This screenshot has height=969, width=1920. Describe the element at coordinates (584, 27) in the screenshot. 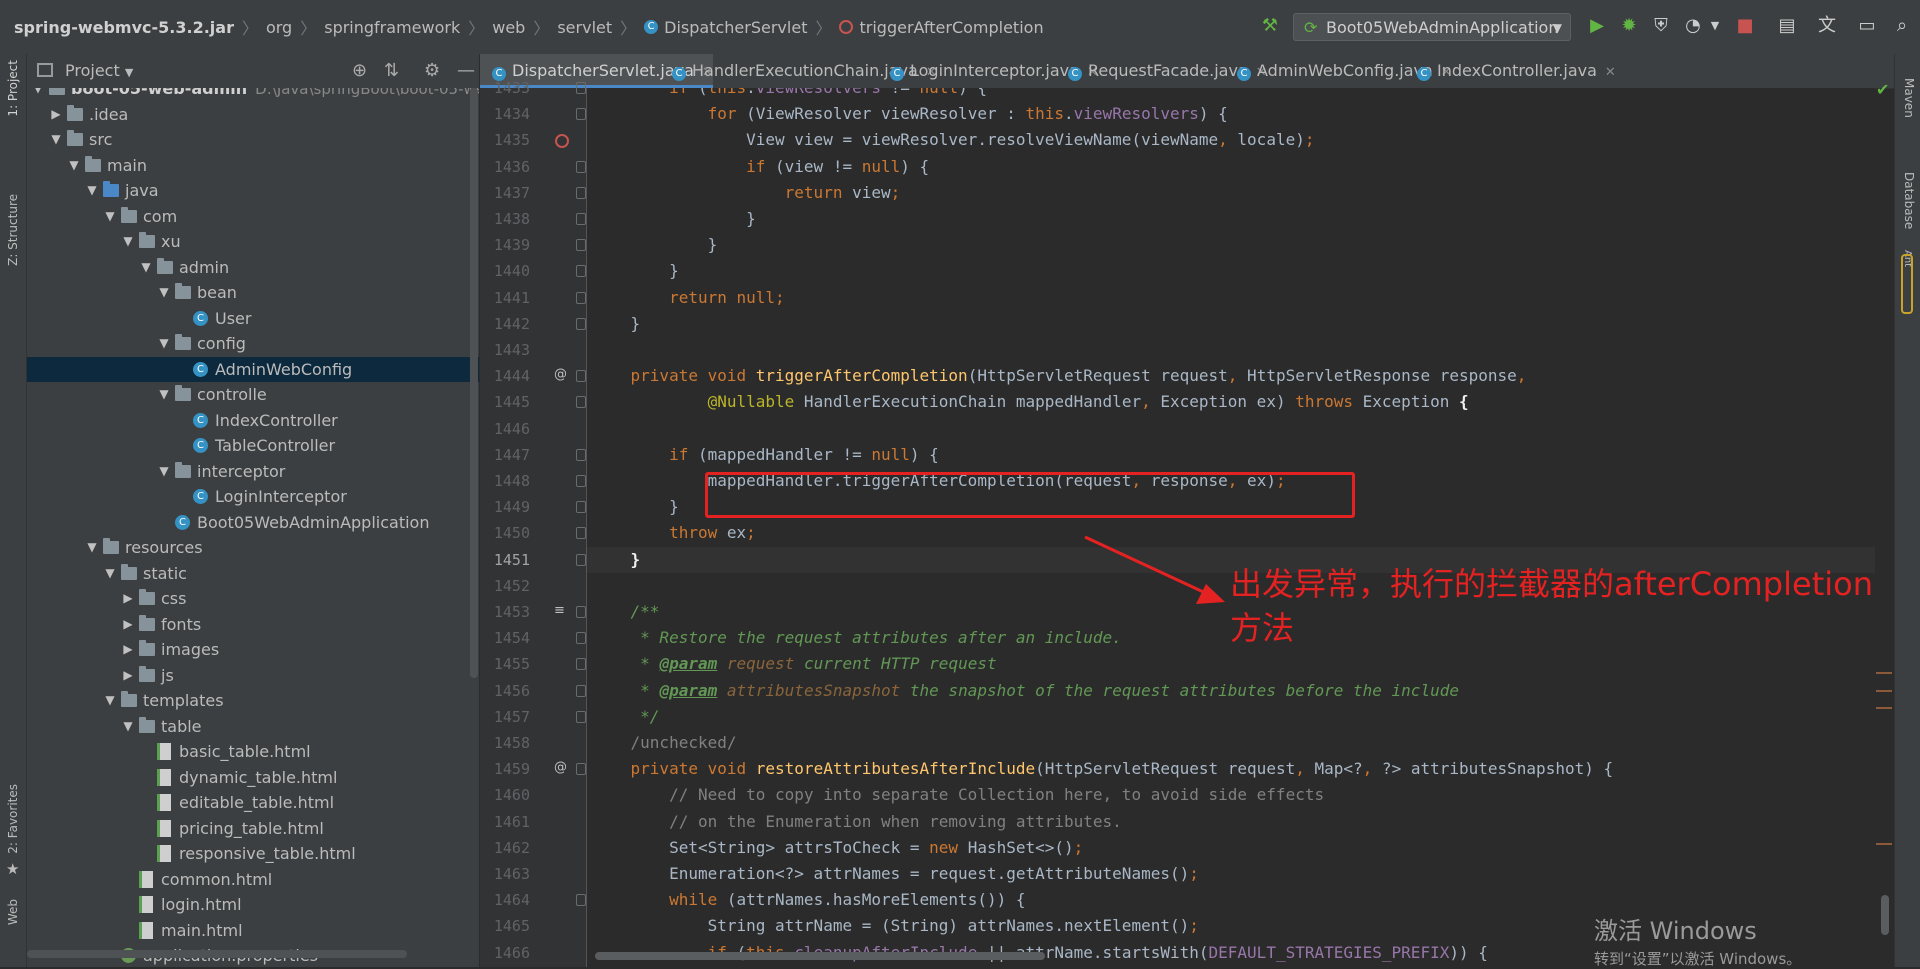

I see `breadcrumb-servlet: servlet` at that location.